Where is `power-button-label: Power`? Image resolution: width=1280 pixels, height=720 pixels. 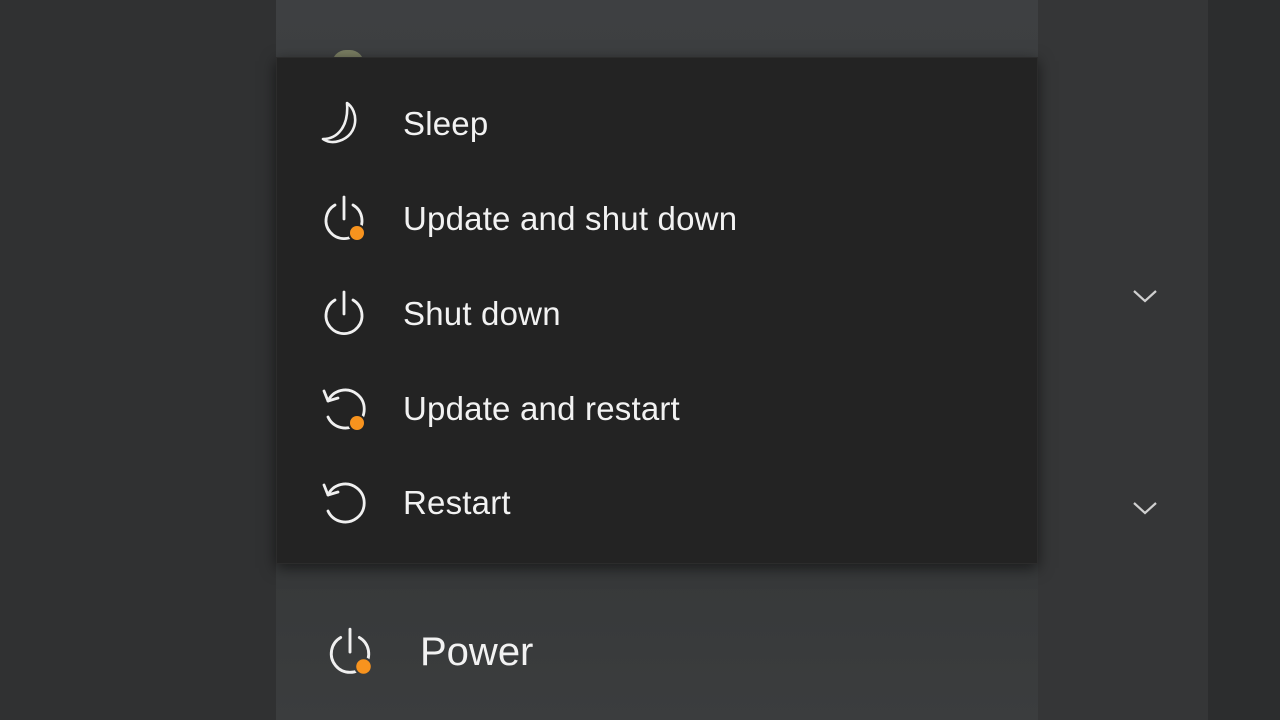 power-button-label: Power is located at coordinates (477, 651).